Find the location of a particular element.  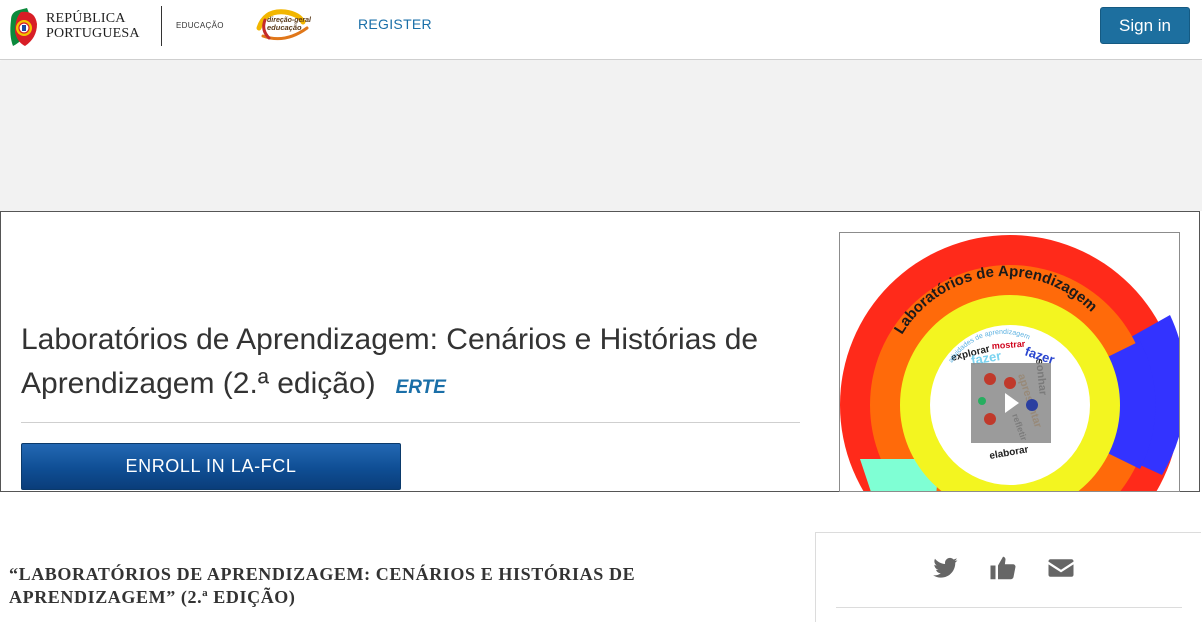

dge-logo-line2: educação is located at coordinates (284, 27).